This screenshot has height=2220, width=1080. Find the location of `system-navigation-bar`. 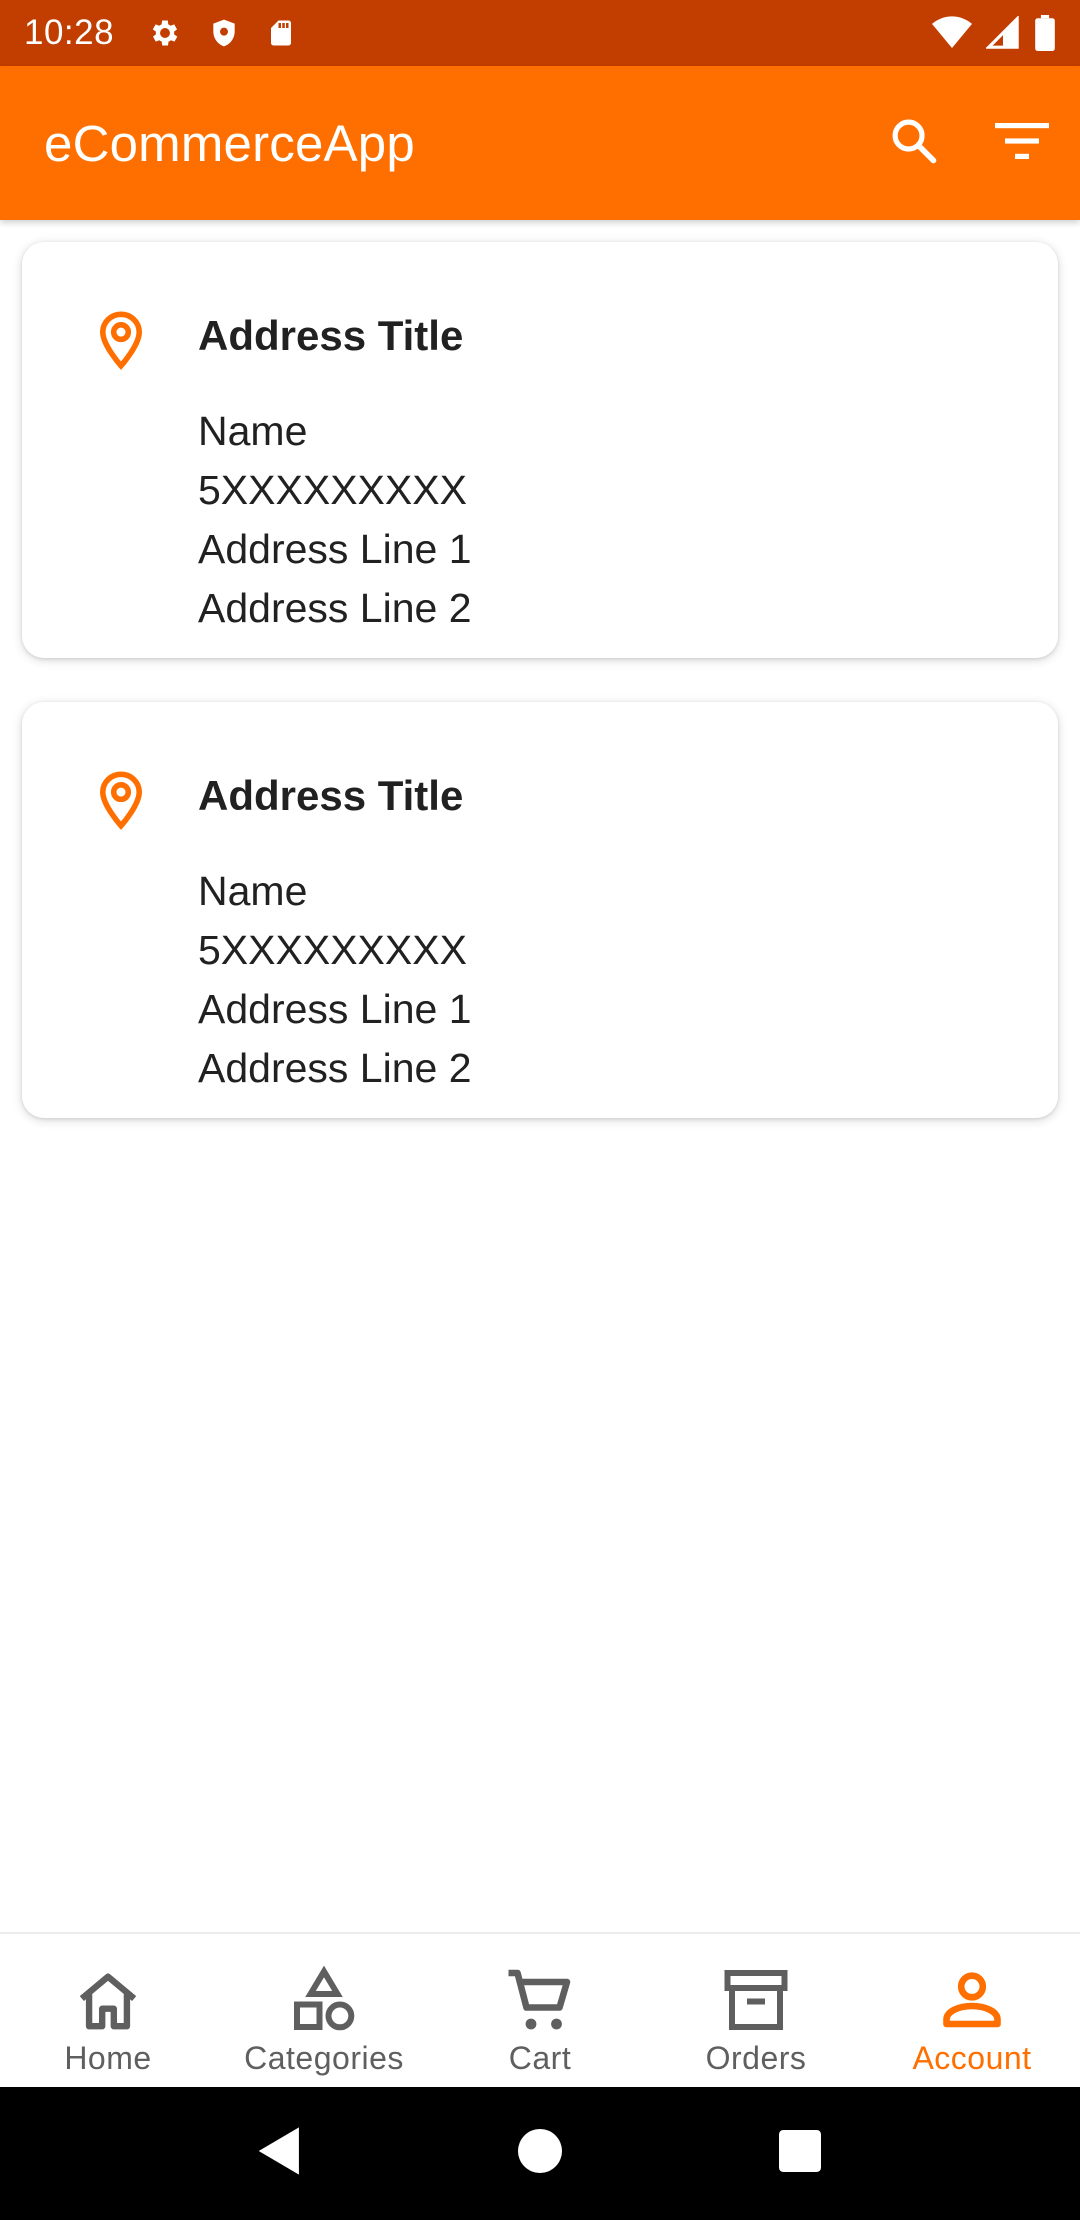

system-navigation-bar is located at coordinates (540, 2153).